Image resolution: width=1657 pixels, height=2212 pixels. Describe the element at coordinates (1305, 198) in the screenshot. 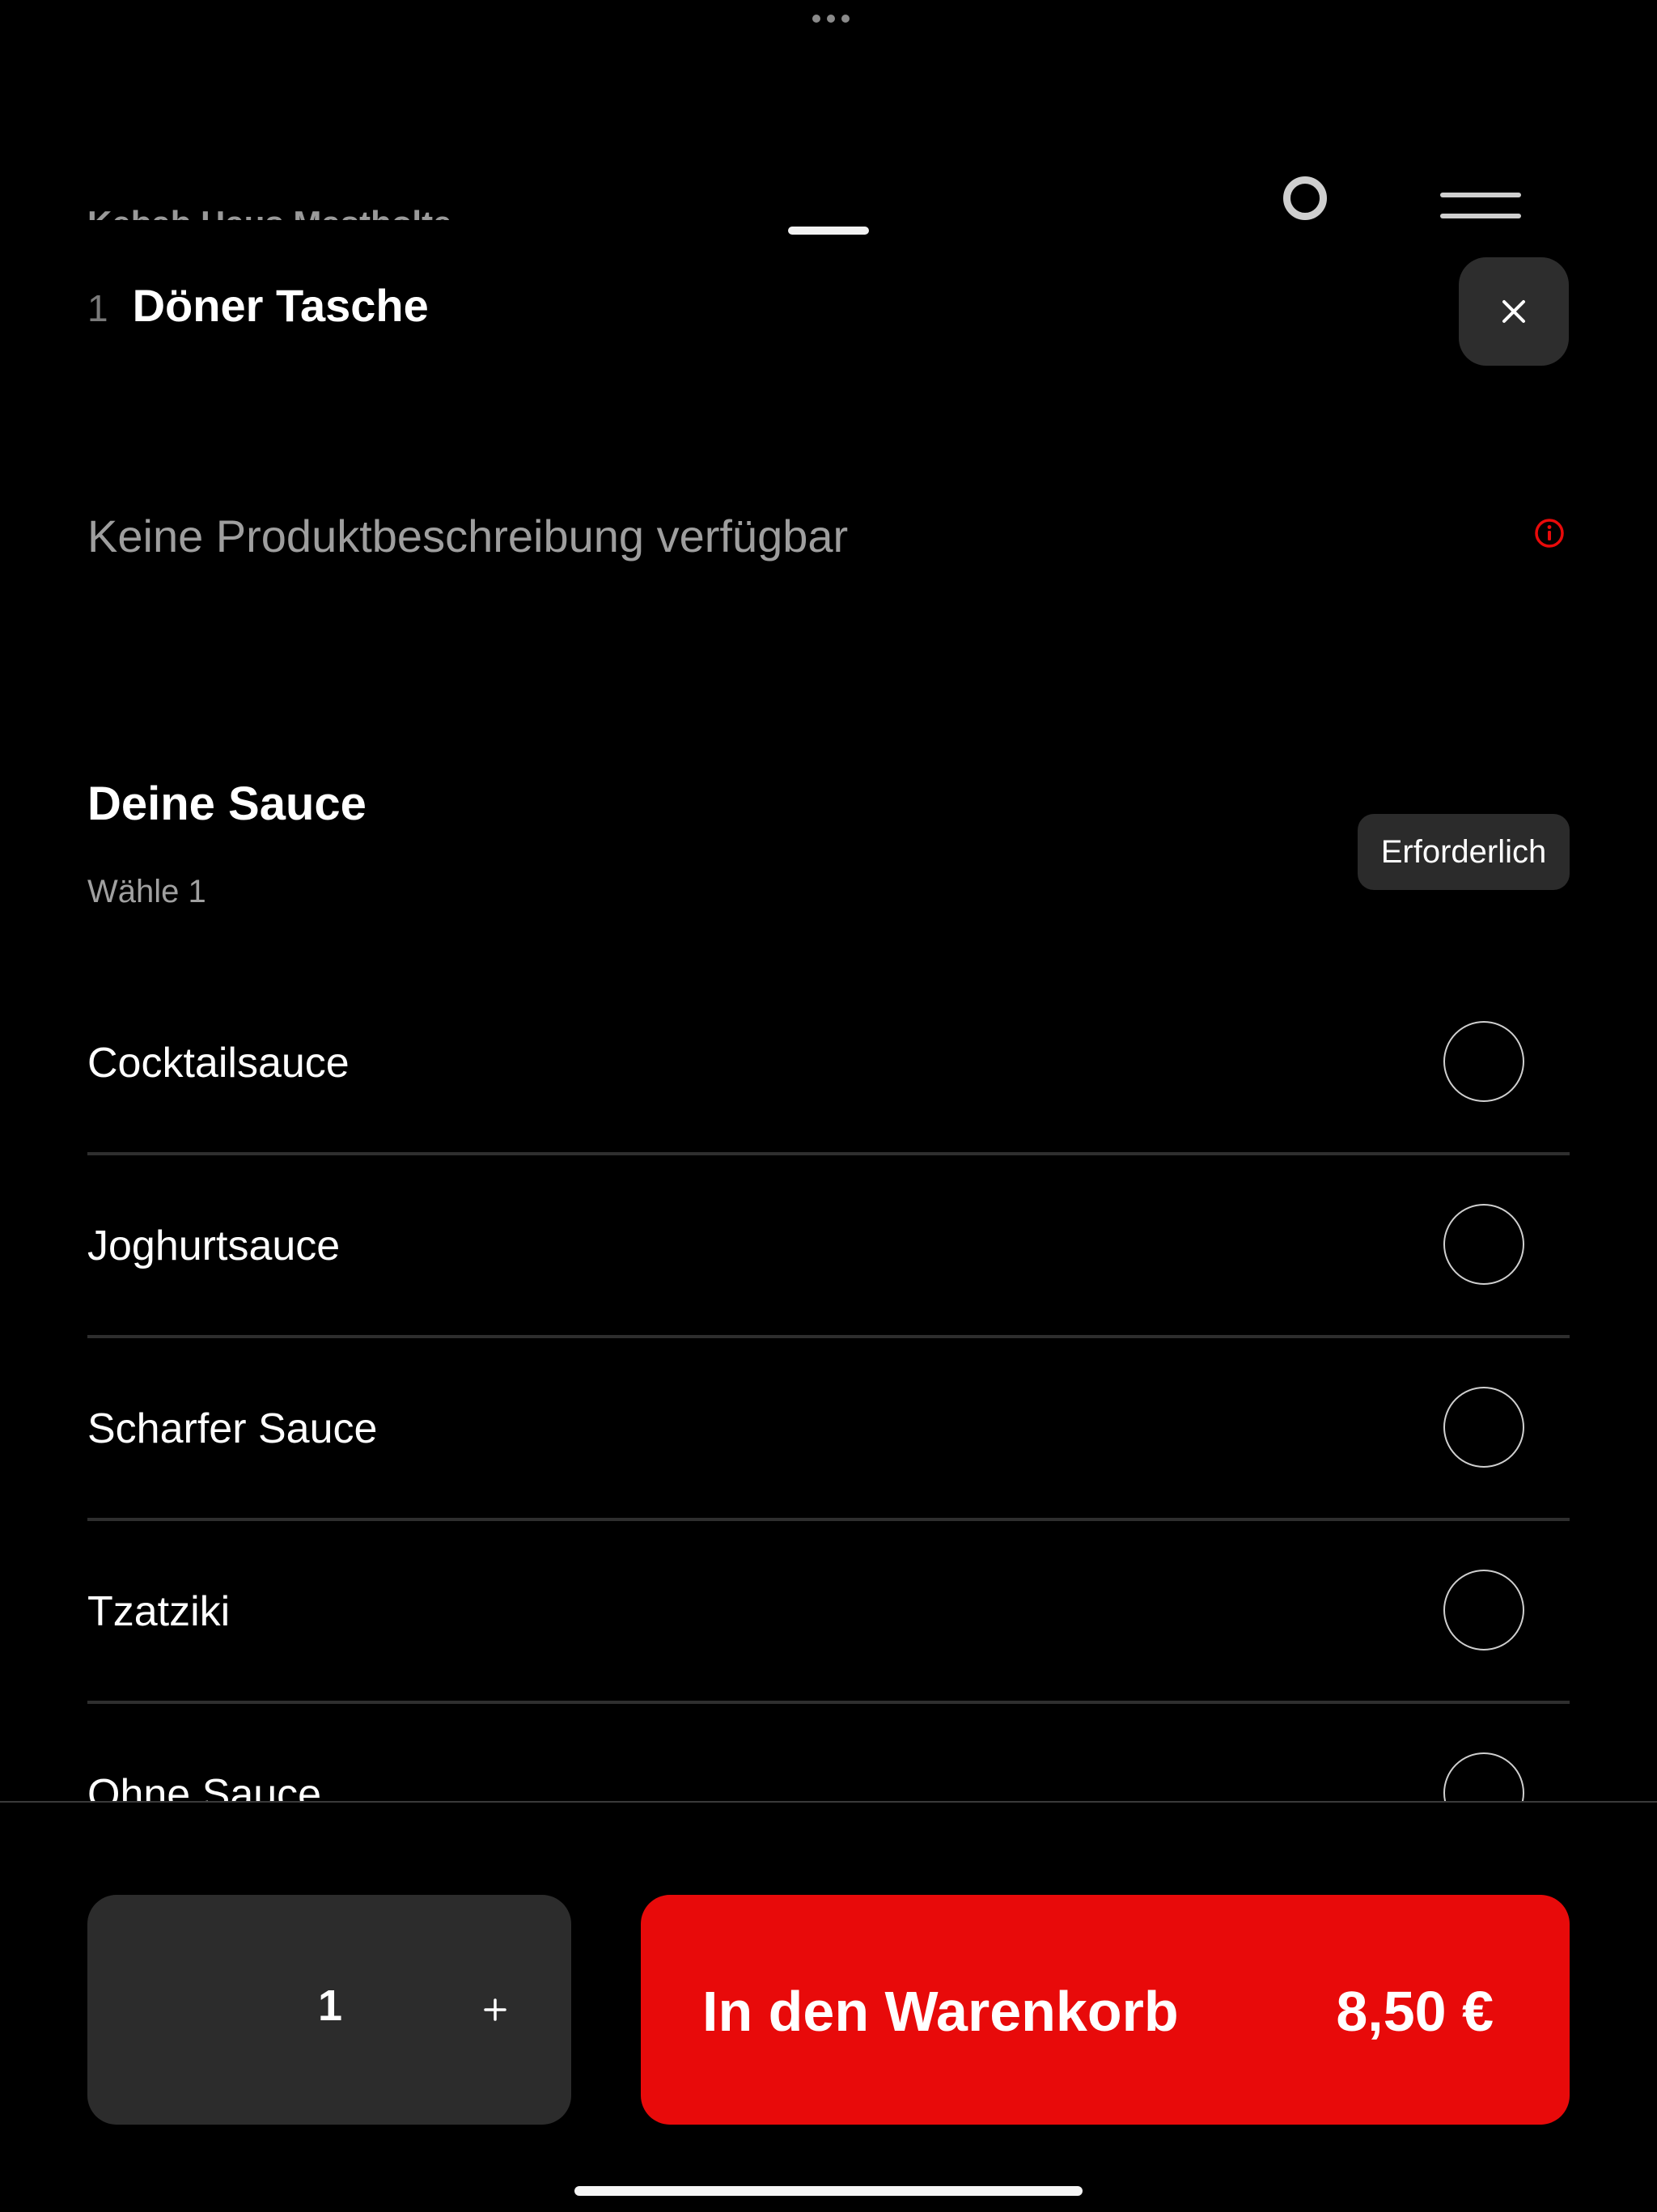

I see `background-status-icon` at that location.